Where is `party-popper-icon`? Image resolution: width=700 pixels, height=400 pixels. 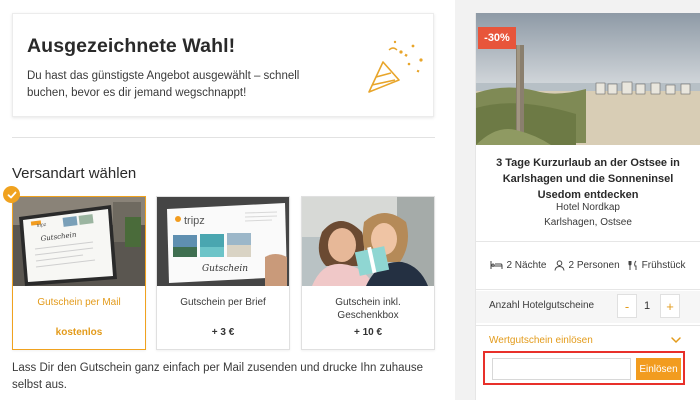
party-popper-icon is located at coordinates (395, 66).